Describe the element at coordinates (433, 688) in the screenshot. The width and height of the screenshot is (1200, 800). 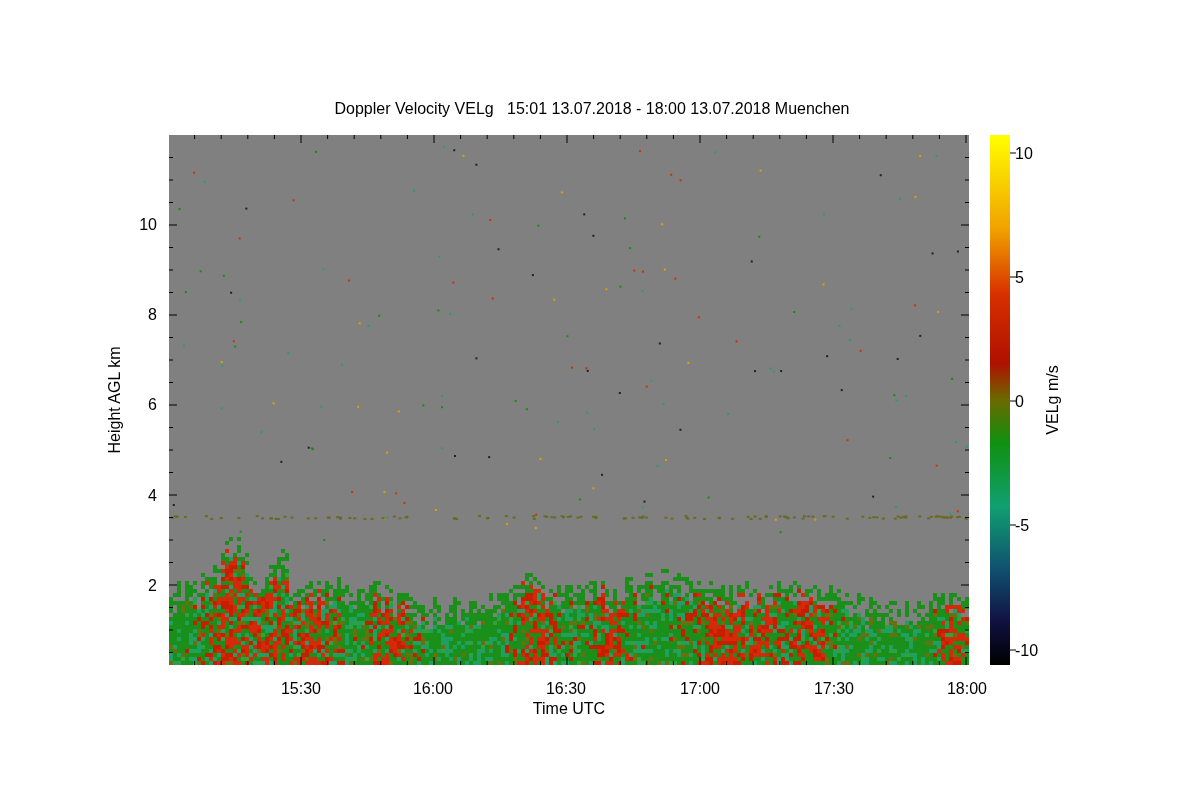
I see `x-tick-label: 16:00` at that location.